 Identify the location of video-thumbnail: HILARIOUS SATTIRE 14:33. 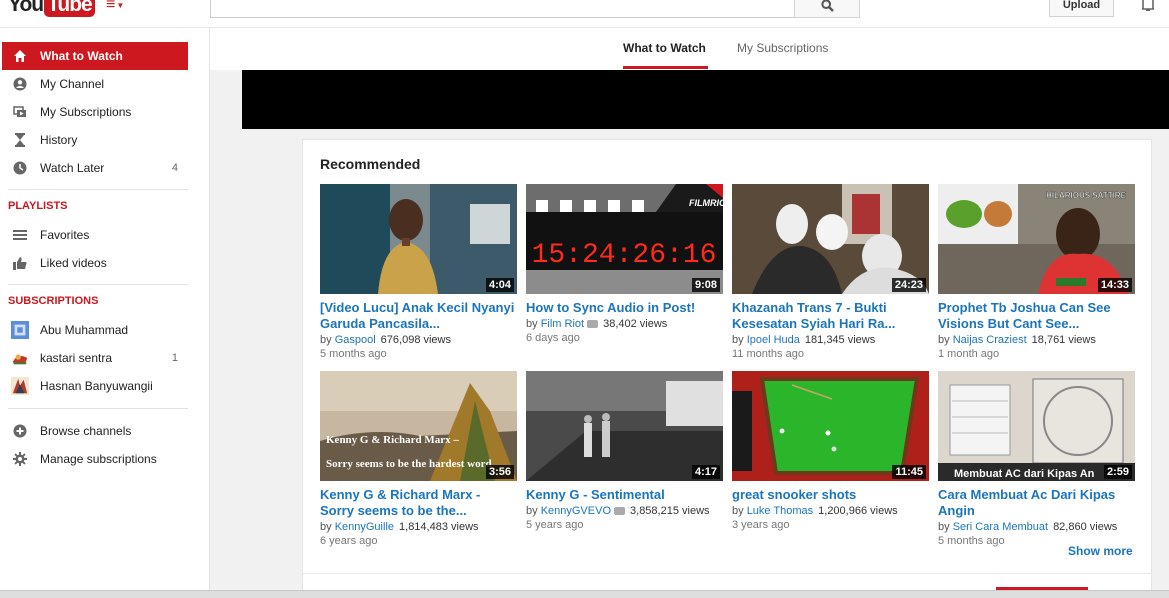
(1036, 239).